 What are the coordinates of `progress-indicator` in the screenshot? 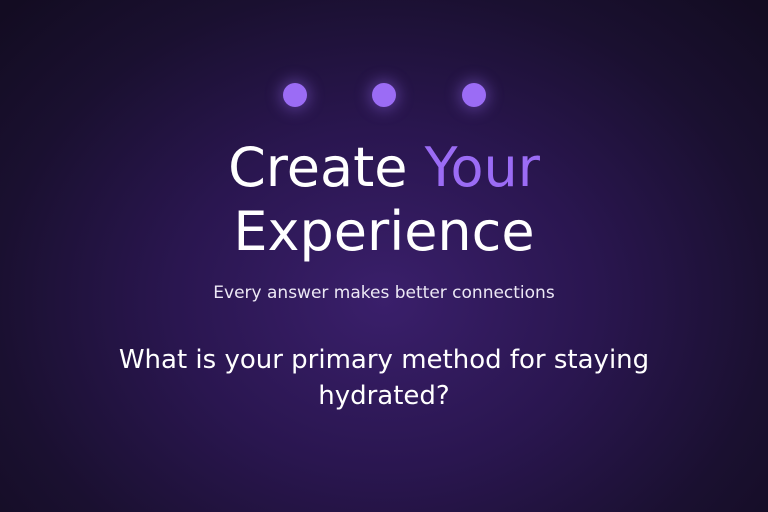 It's located at (384, 95).